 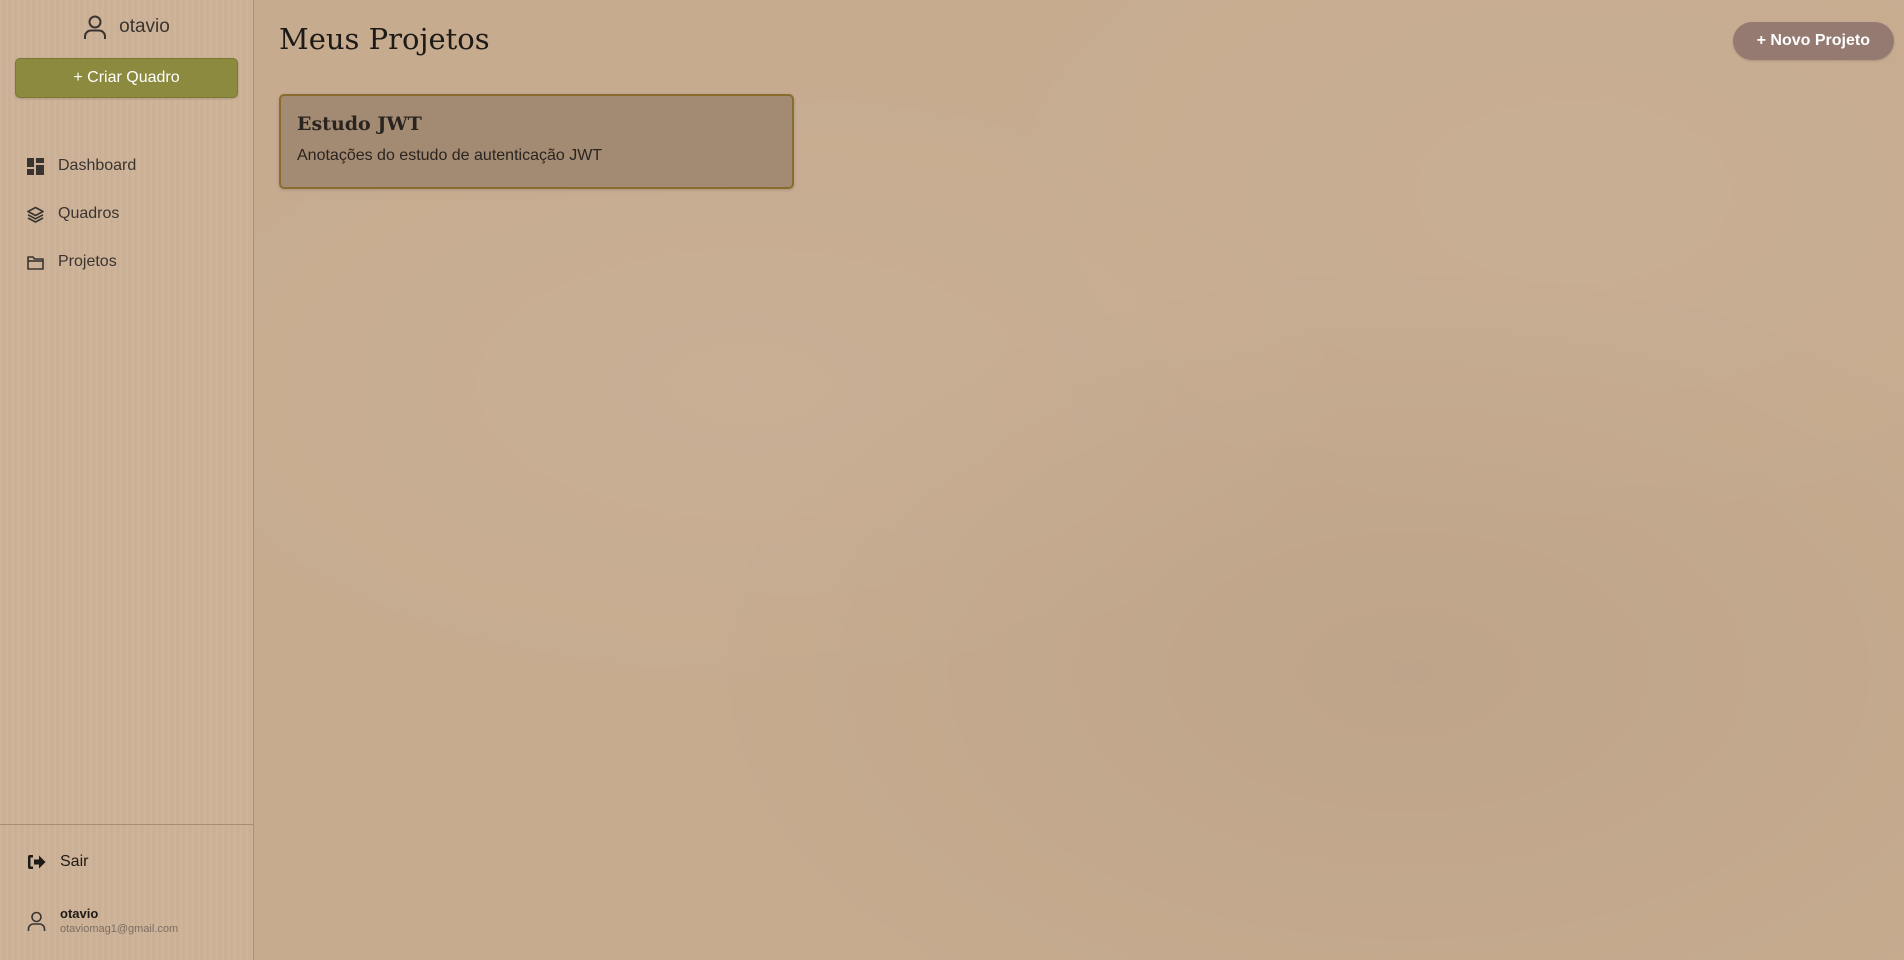 I want to click on sidebar-user-header: otavio, so click(x=126, y=27).